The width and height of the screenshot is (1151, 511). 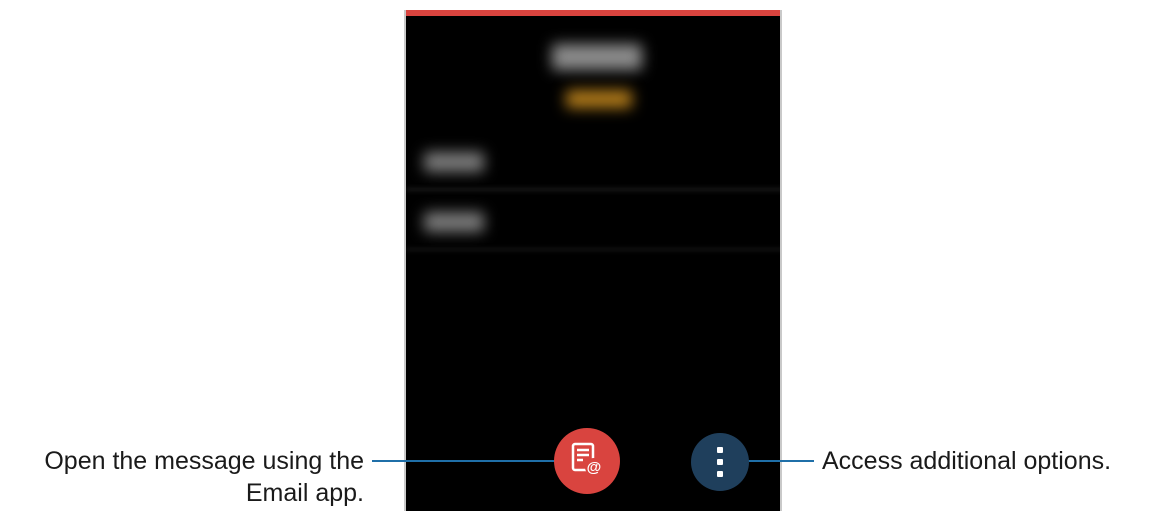 I want to click on blurred-sender-name, so click(x=597, y=57).